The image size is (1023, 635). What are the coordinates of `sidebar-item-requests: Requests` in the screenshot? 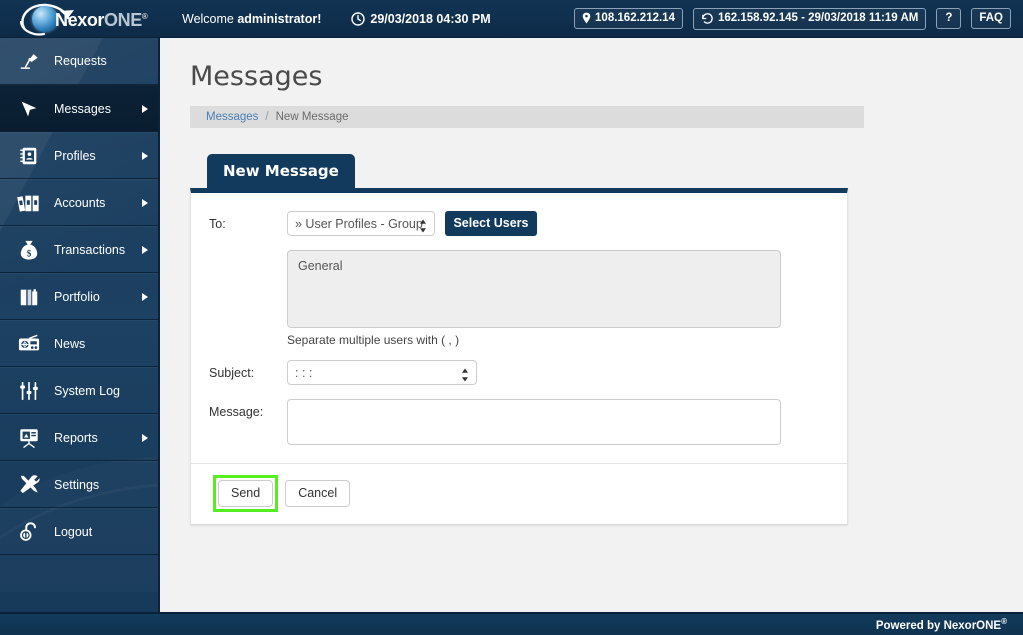 It's located at (79, 61).